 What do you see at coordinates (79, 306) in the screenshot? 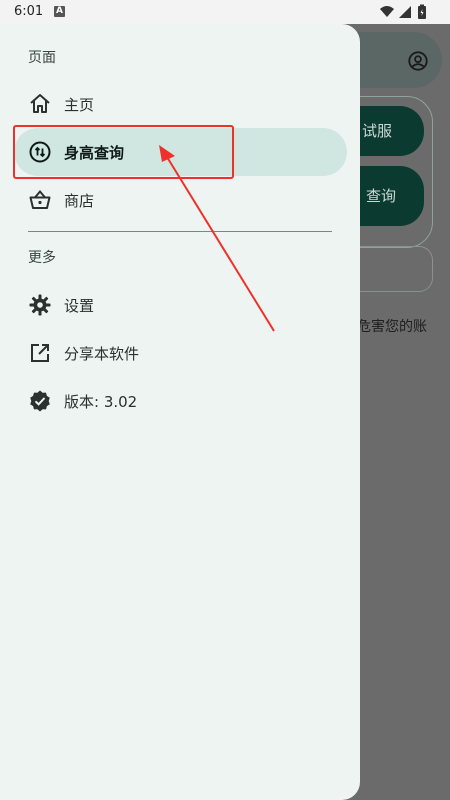
I see `drawer-item-label: 设置` at bounding box center [79, 306].